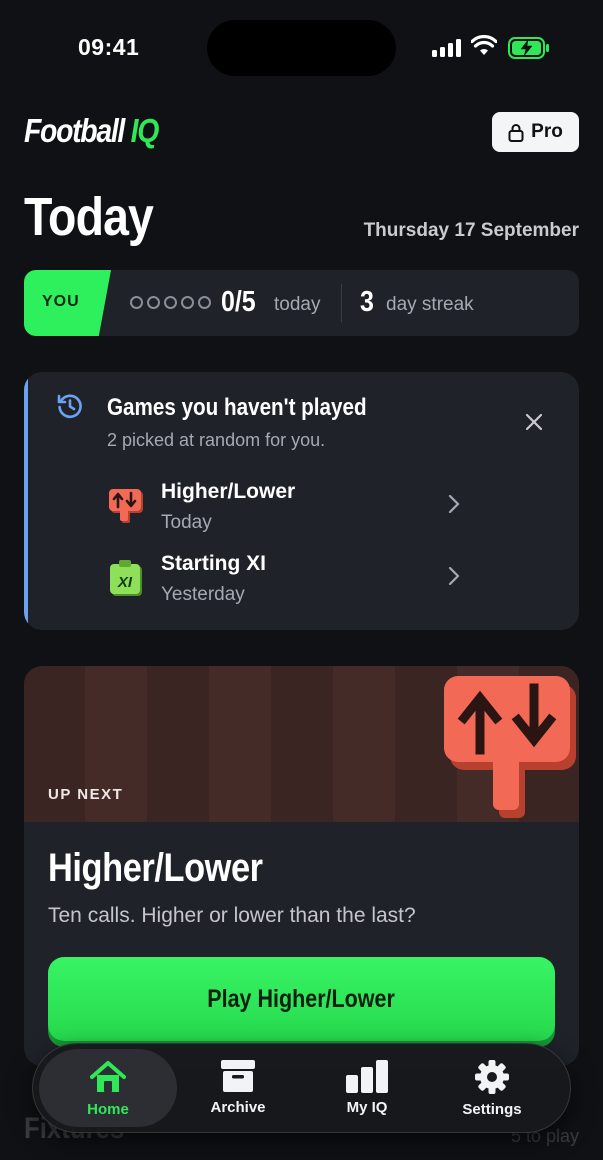 This screenshot has height=1160, width=603. I want to click on card-accent-bar, so click(26, 501).